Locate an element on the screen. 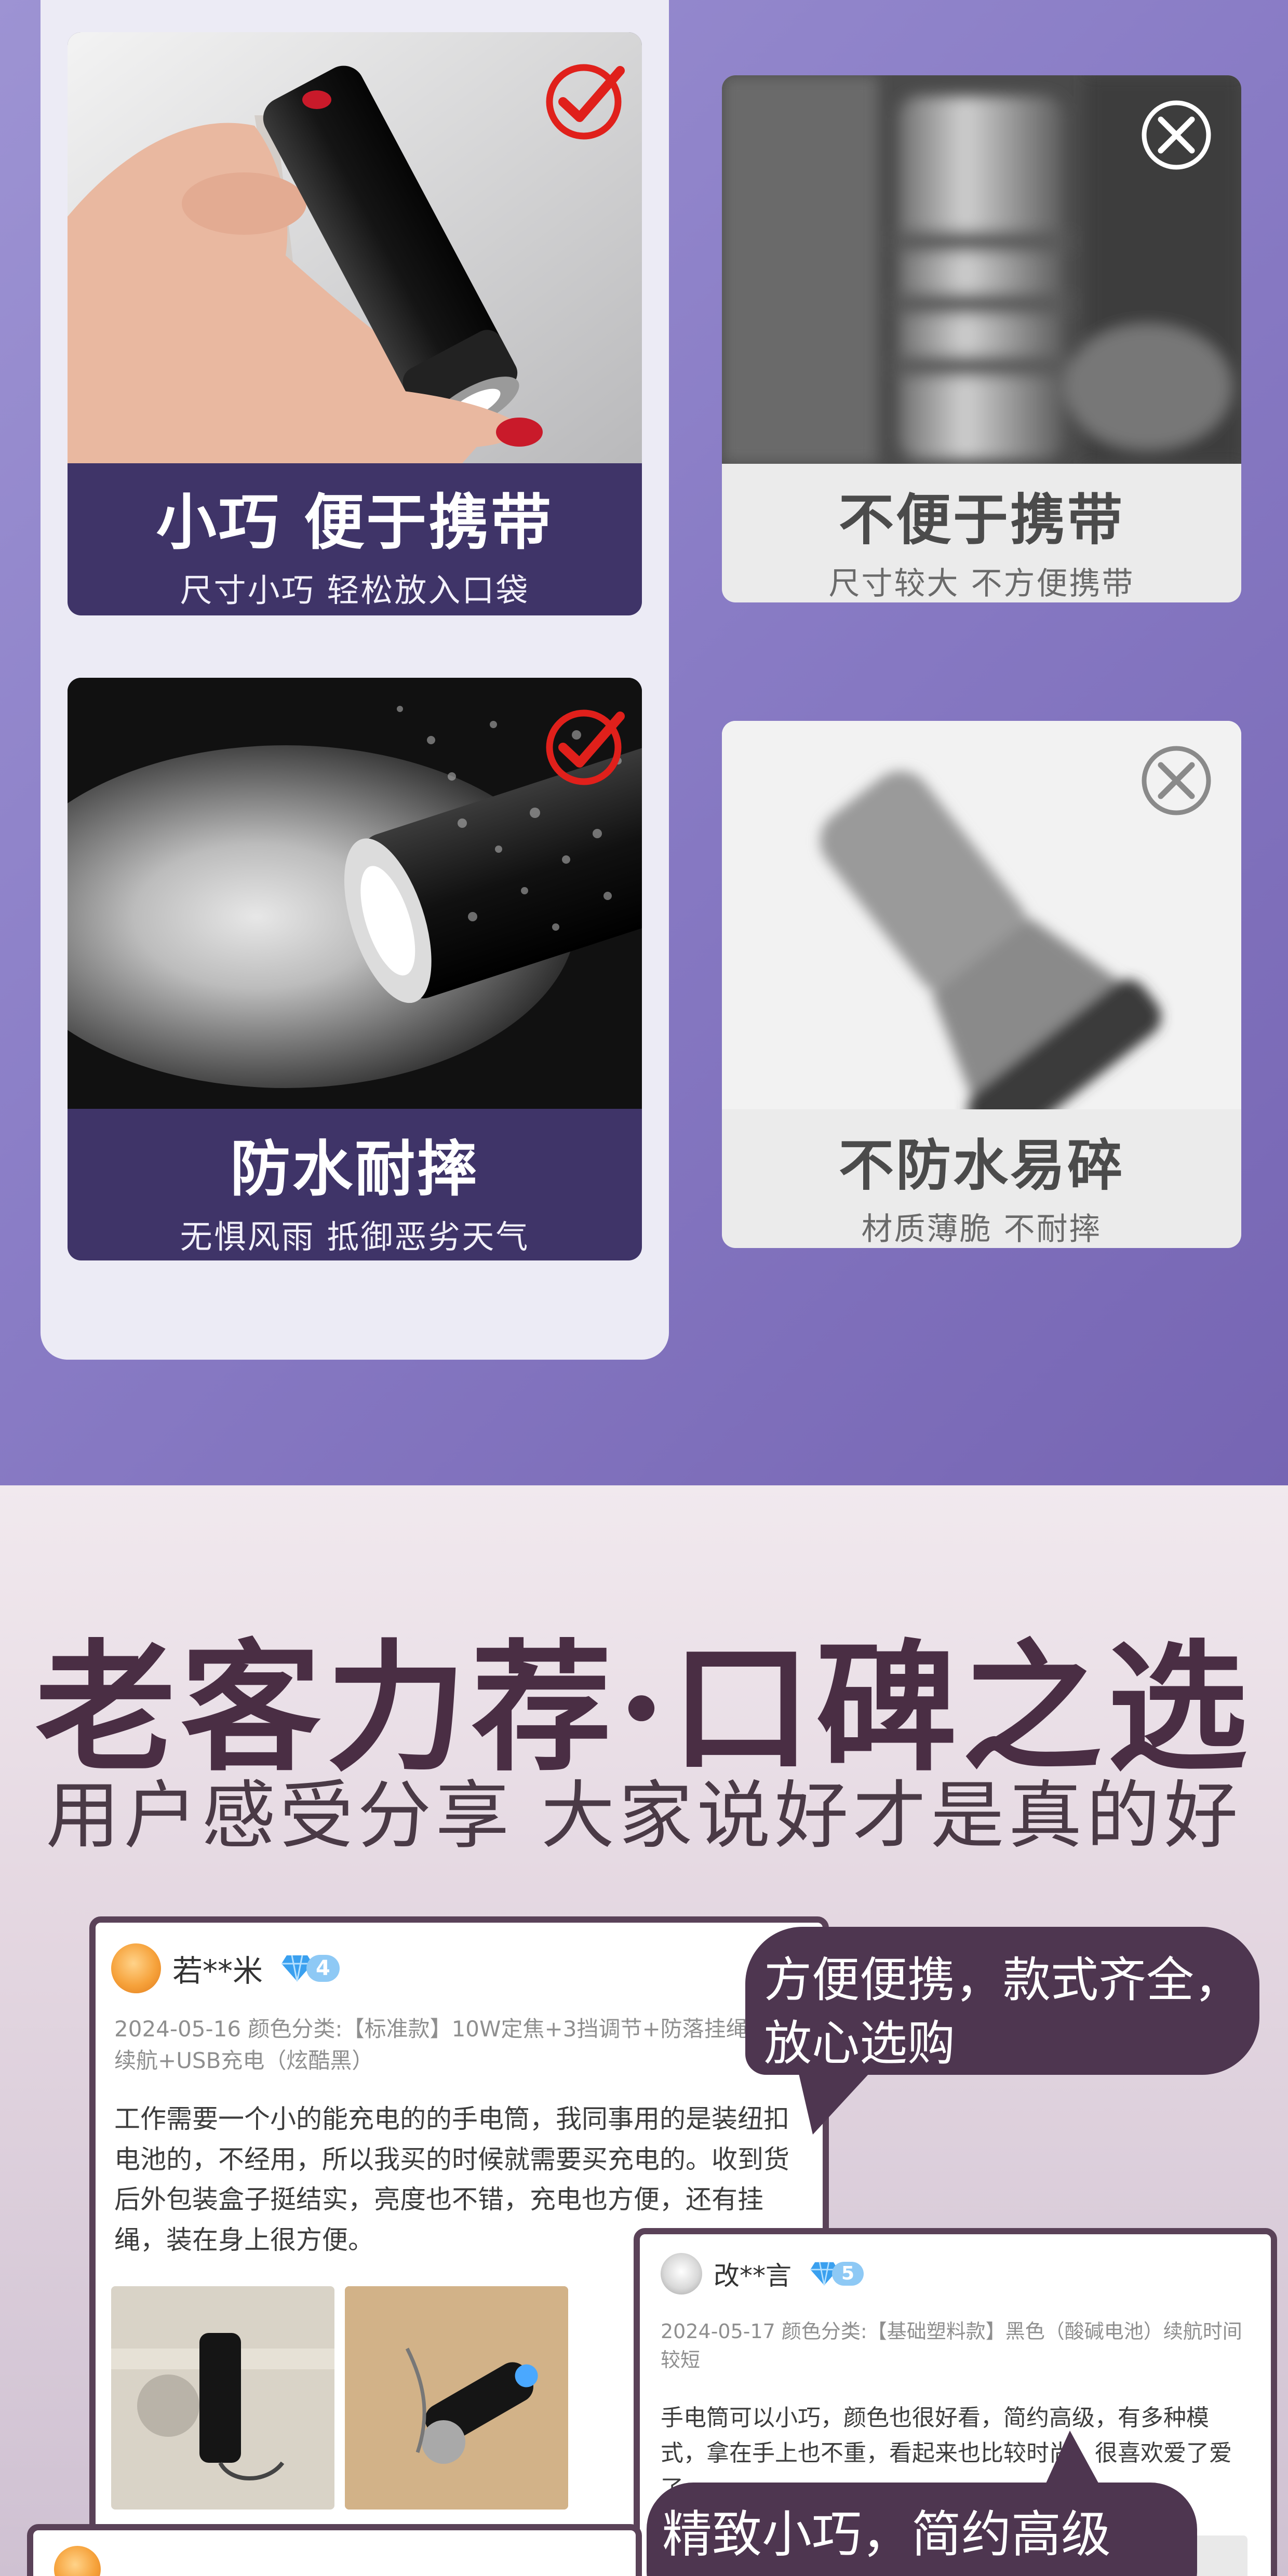 The height and width of the screenshot is (2576, 1288). review-header: 若**米 4 is located at coordinates (226, 1968).